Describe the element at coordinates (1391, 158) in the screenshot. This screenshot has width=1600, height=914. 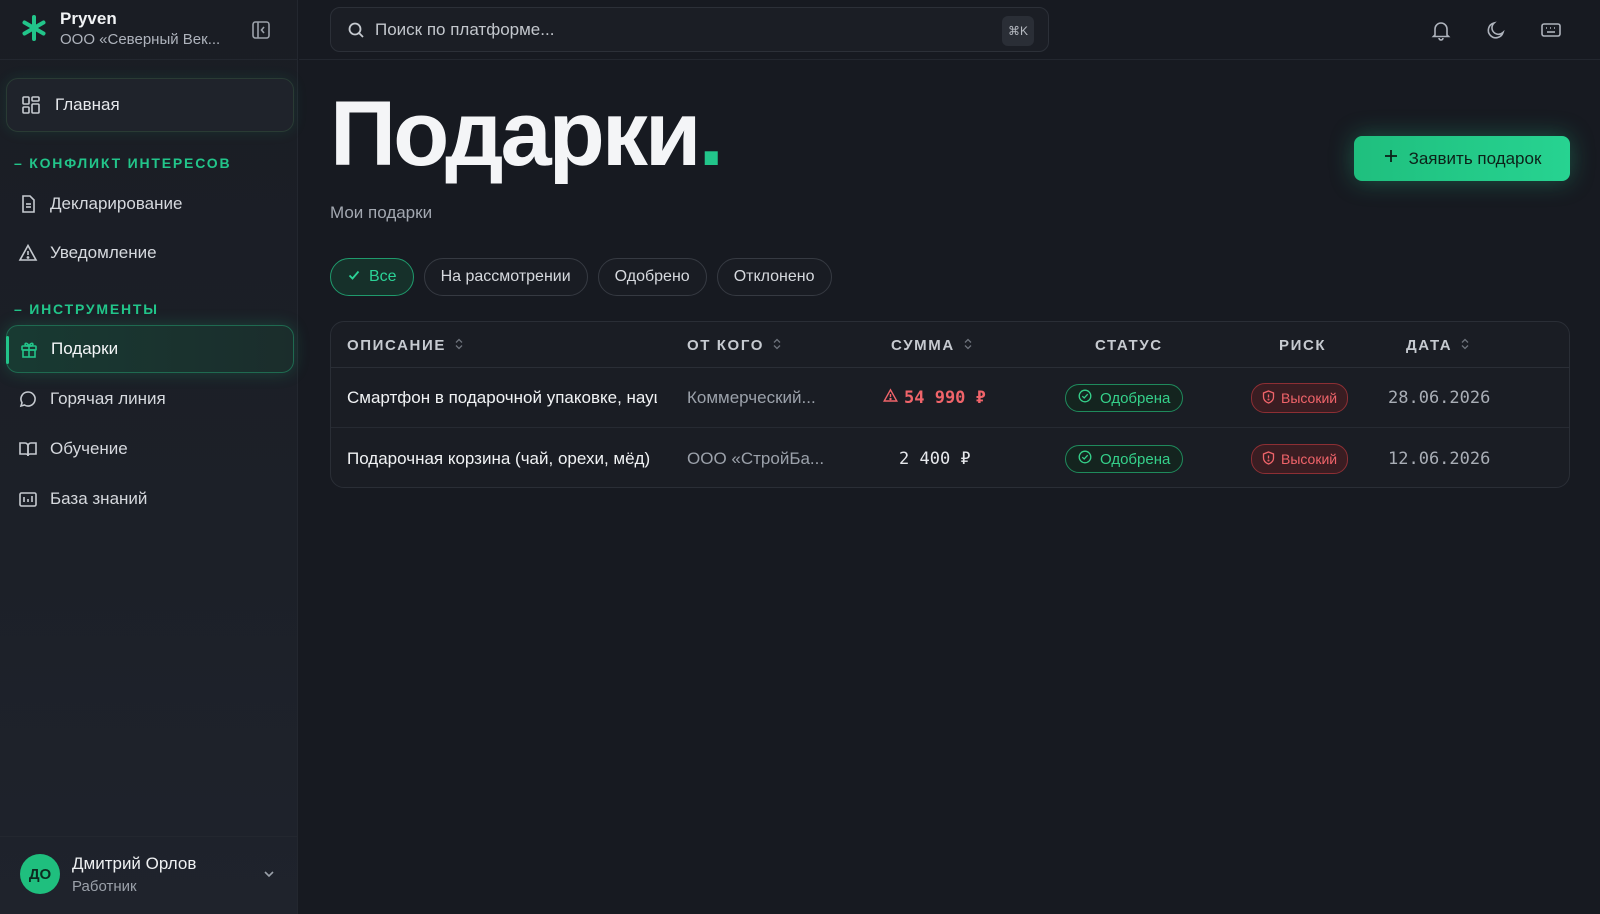
I see `plus-icon` at that location.